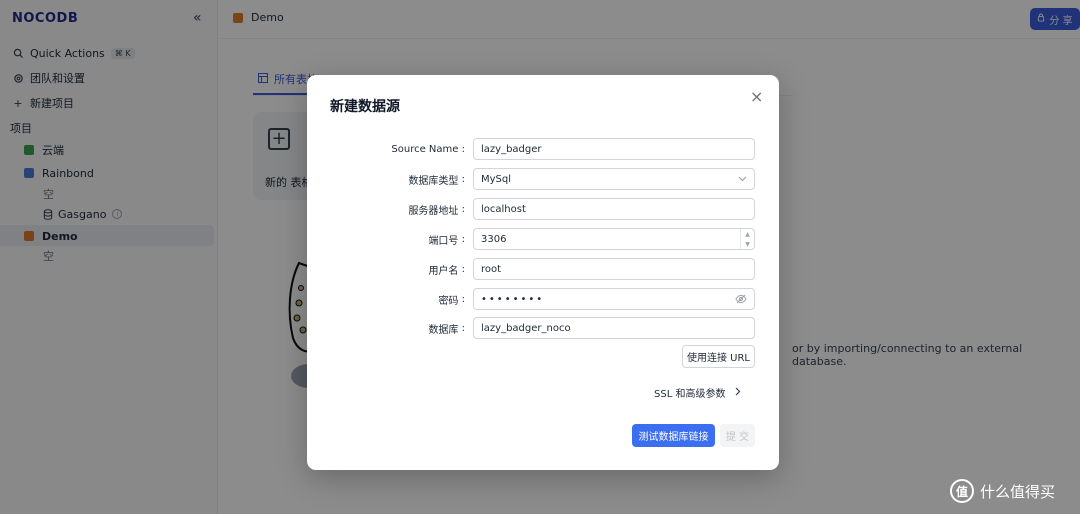 The image size is (1080, 514). What do you see at coordinates (747, 239) in the screenshot?
I see `port-stepper: ▲ ▼` at bounding box center [747, 239].